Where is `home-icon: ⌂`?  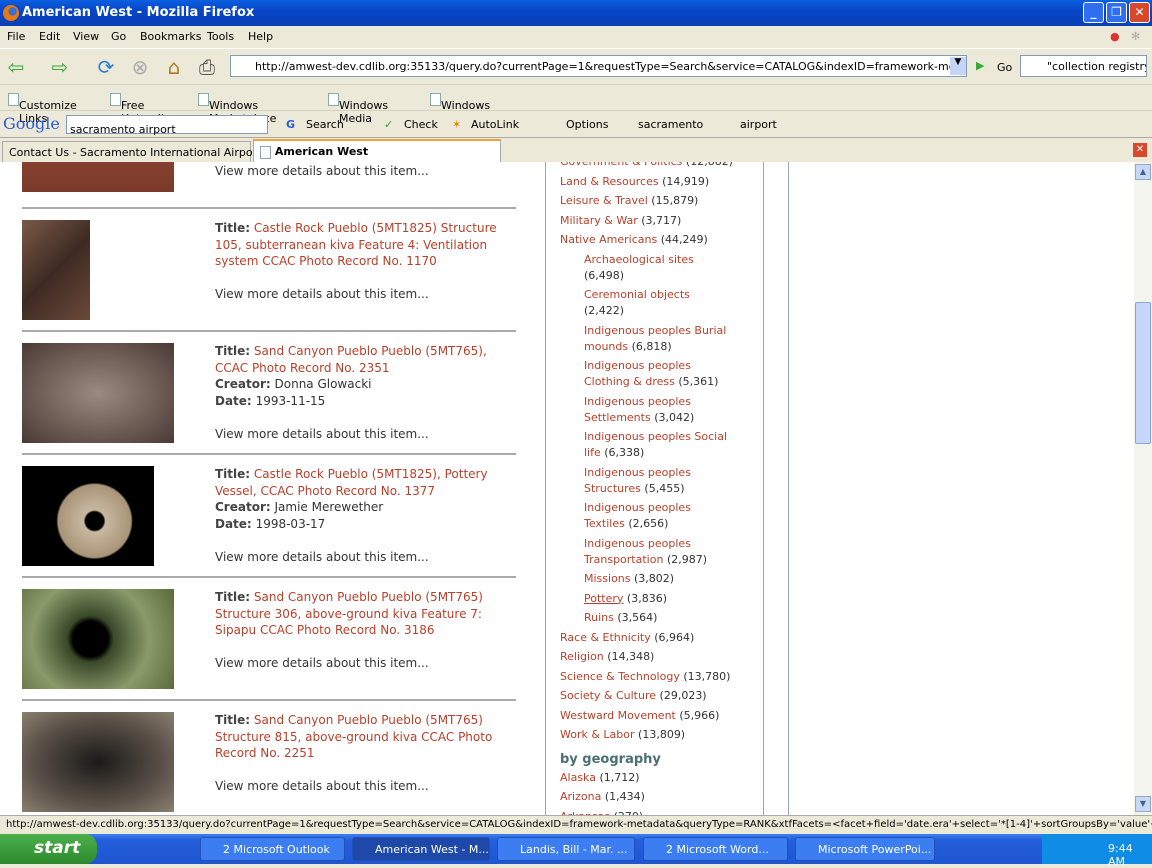
home-icon: ⌂ is located at coordinates (174, 67).